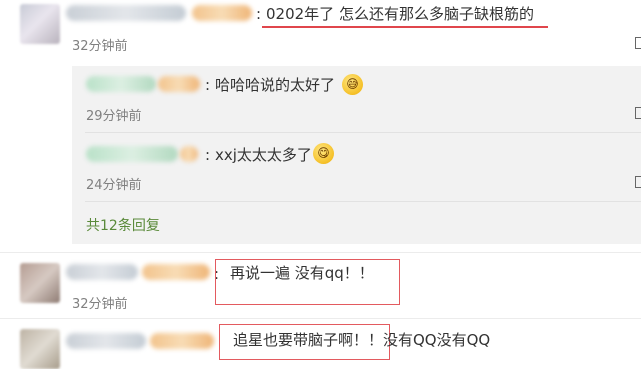  I want to click on comment-text: 追星也要带脑子啊！！没有QQ没有QQ, so click(362, 340).